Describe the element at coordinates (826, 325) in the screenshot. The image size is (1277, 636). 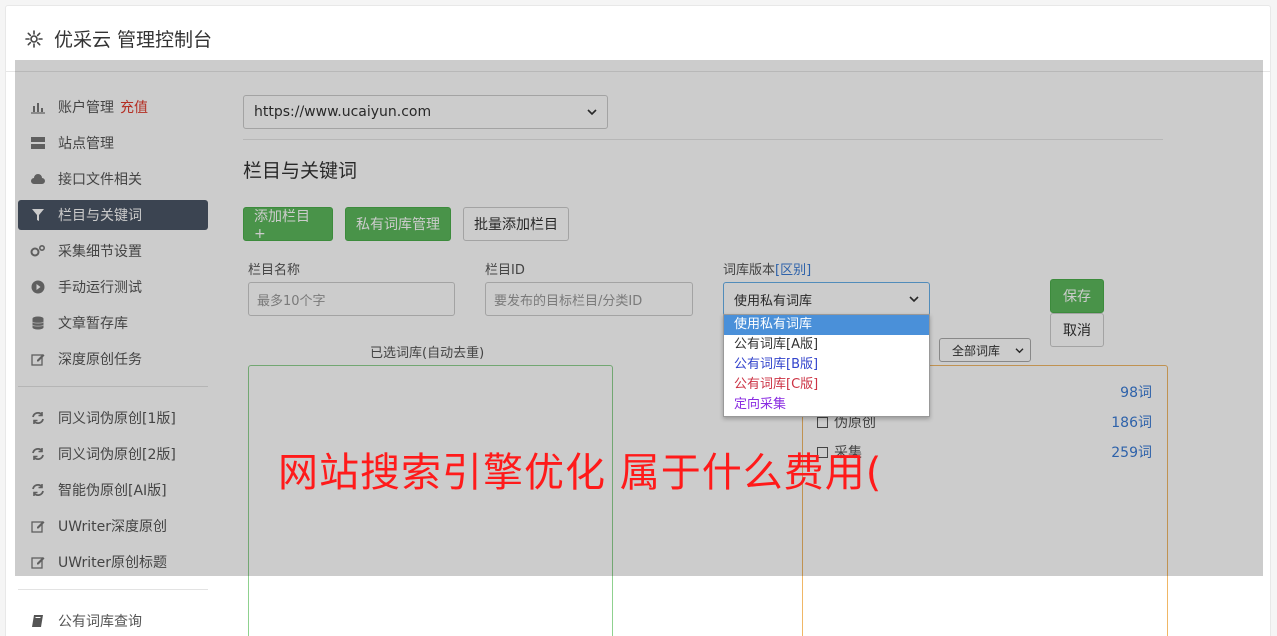
I see `dropdown-option-private: 使用私有词库` at that location.